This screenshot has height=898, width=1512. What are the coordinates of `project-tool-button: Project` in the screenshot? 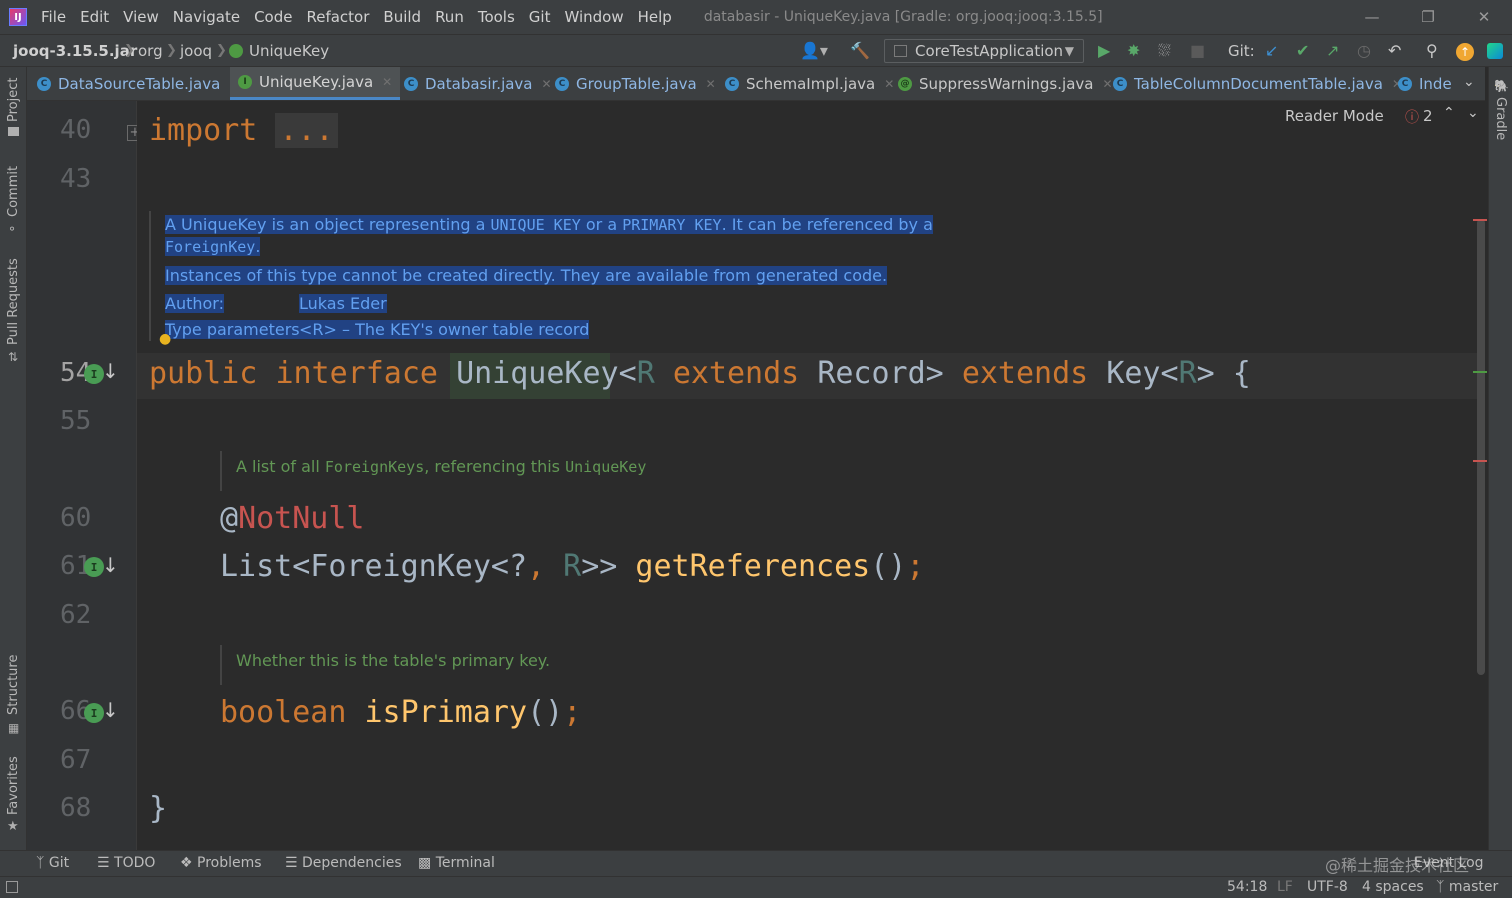 It's located at (13, 100).